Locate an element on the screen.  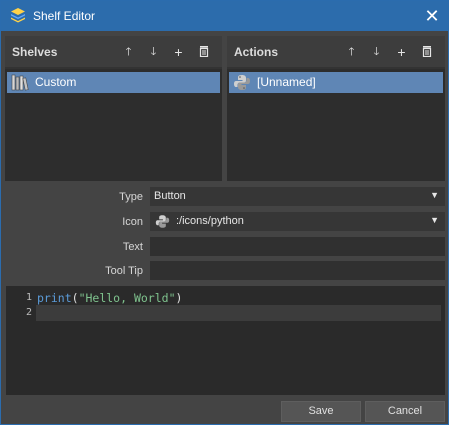
actions-header: Actions 🡑 🡓 + is located at coordinates (336, 51).